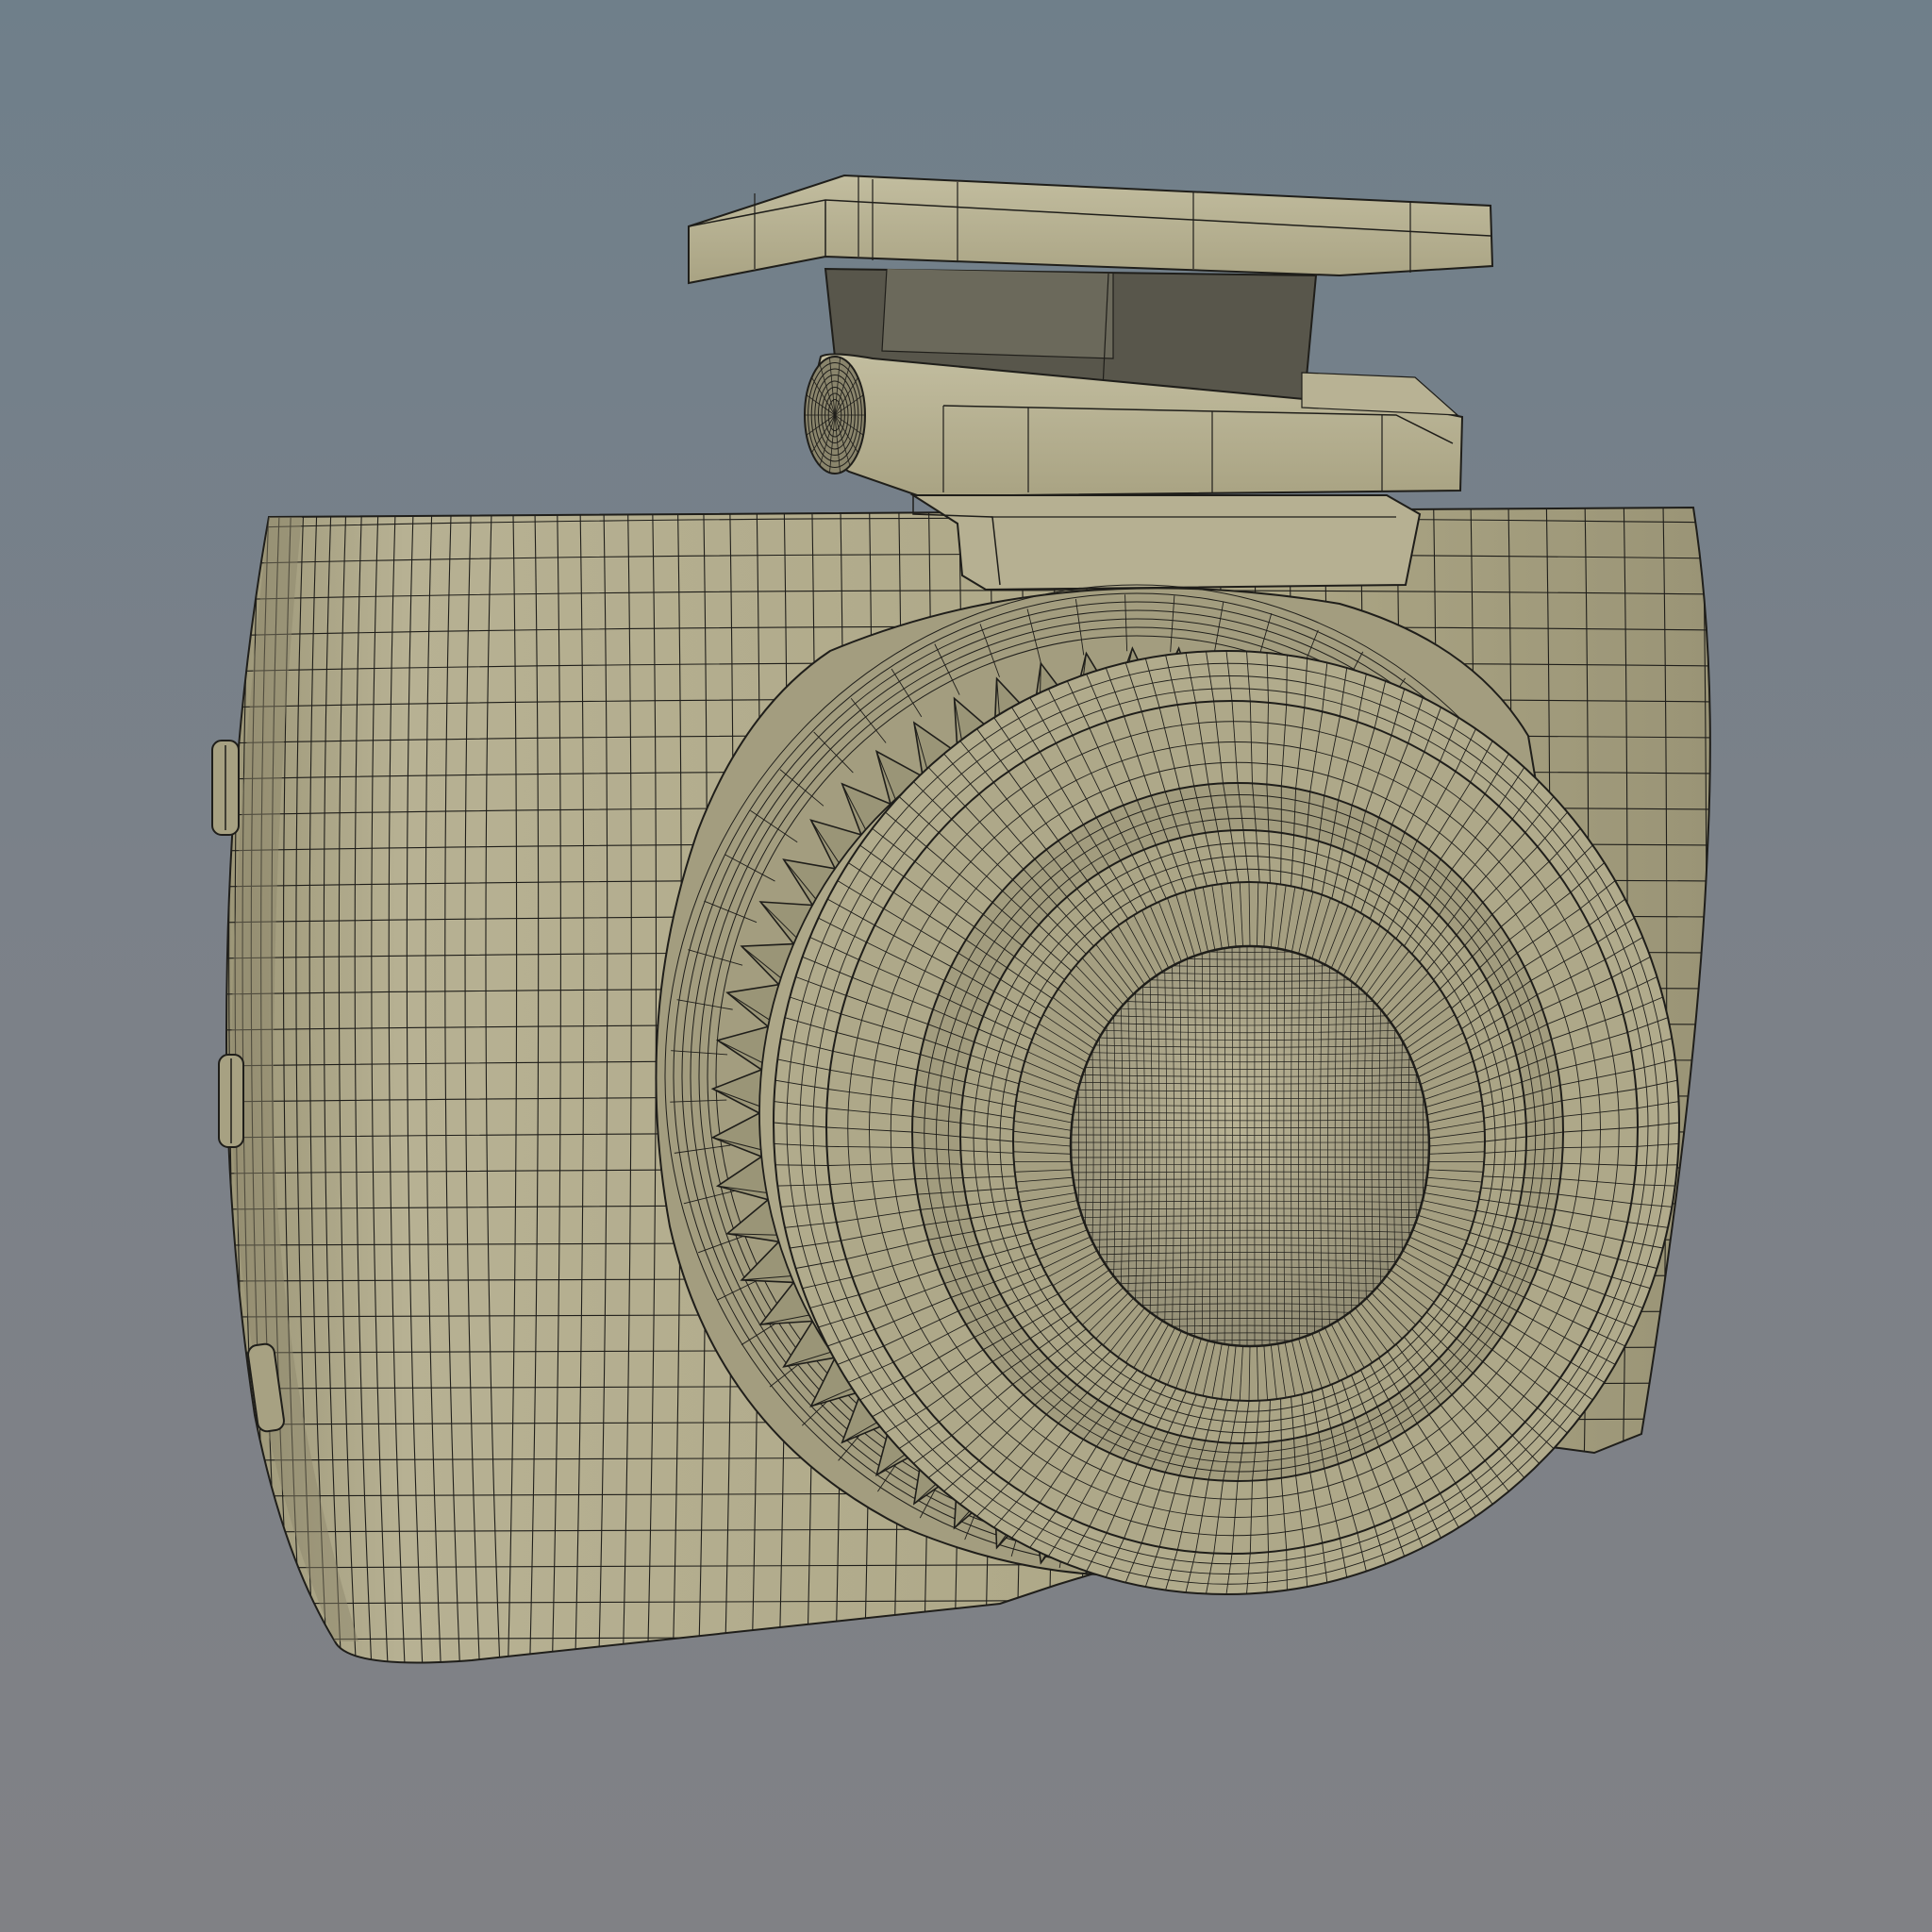 The image size is (1932, 1932). What do you see at coordinates (1165, 542) in the screenshot?
I see `mount-base` at bounding box center [1165, 542].